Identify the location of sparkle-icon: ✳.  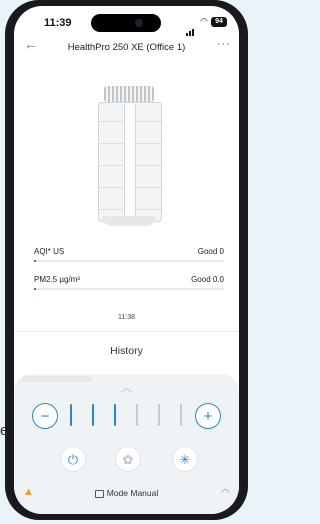
(185, 459).